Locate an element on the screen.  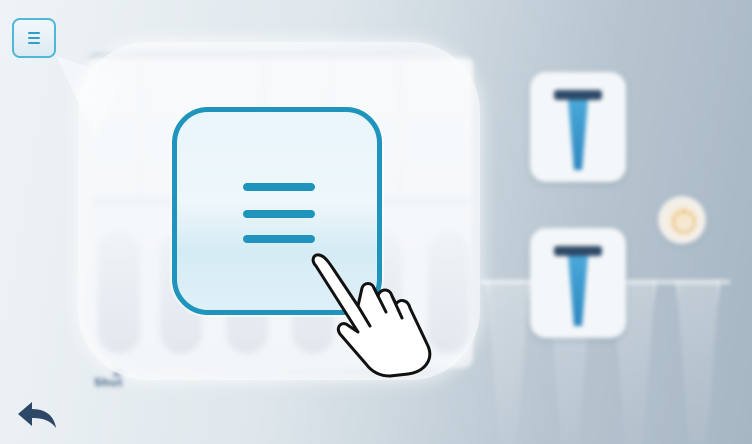
pointing-hand-icon is located at coordinates (371, 315).